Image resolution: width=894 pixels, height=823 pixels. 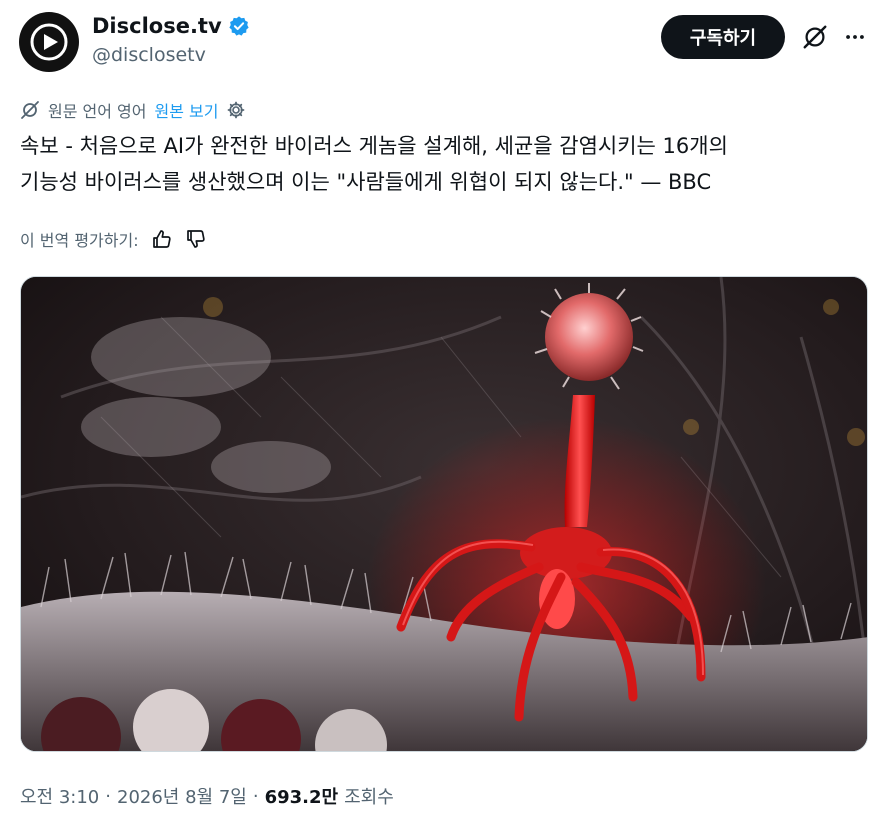 I want to click on name-row: Disclose.tv, so click(x=171, y=26).